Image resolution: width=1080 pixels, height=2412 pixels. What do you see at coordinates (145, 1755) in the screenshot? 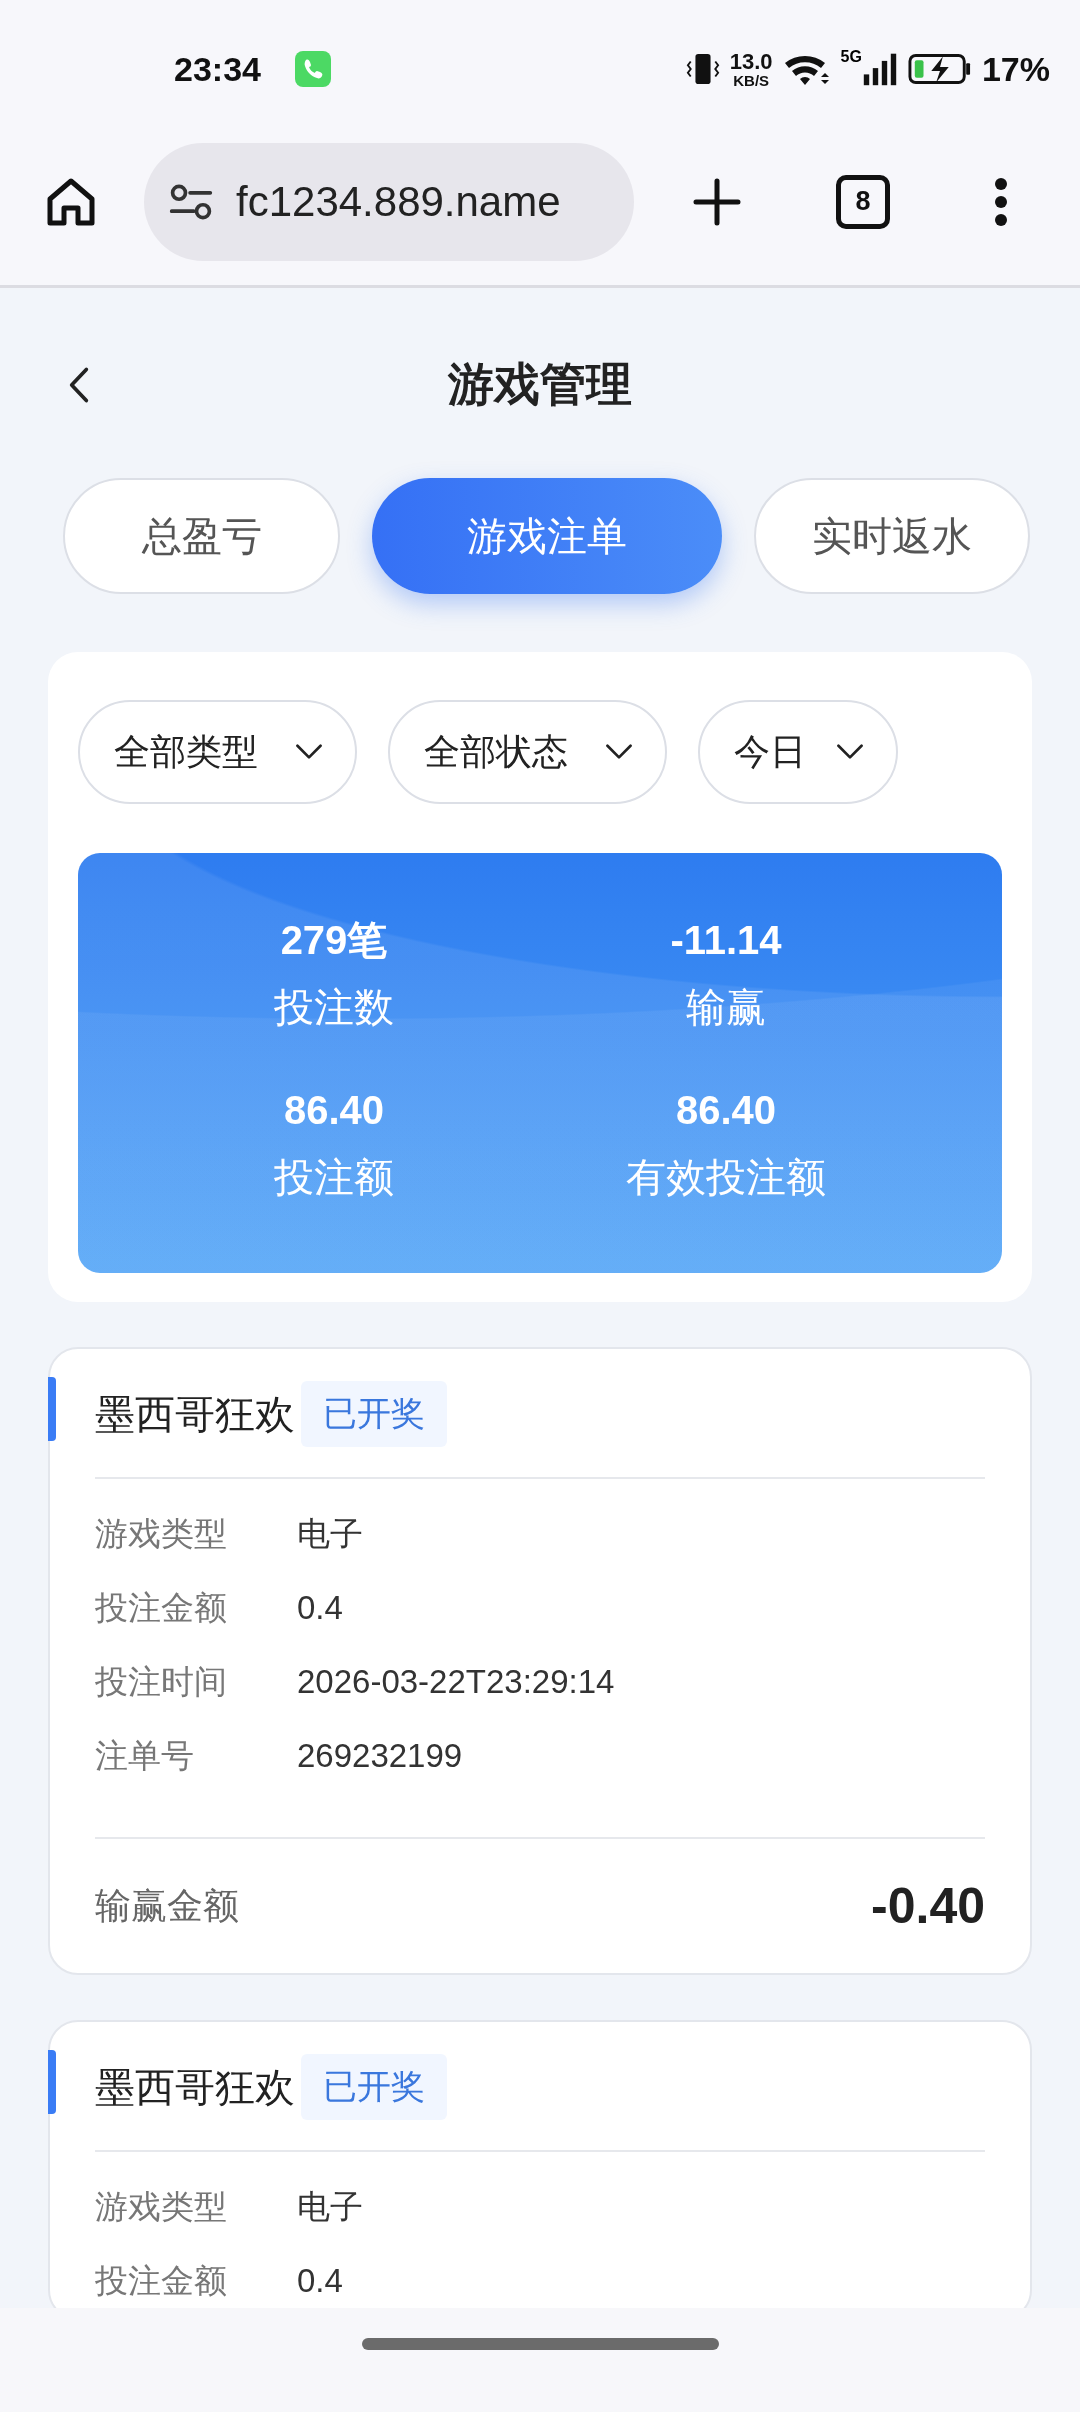
I see `field-label: 注单号` at bounding box center [145, 1755].